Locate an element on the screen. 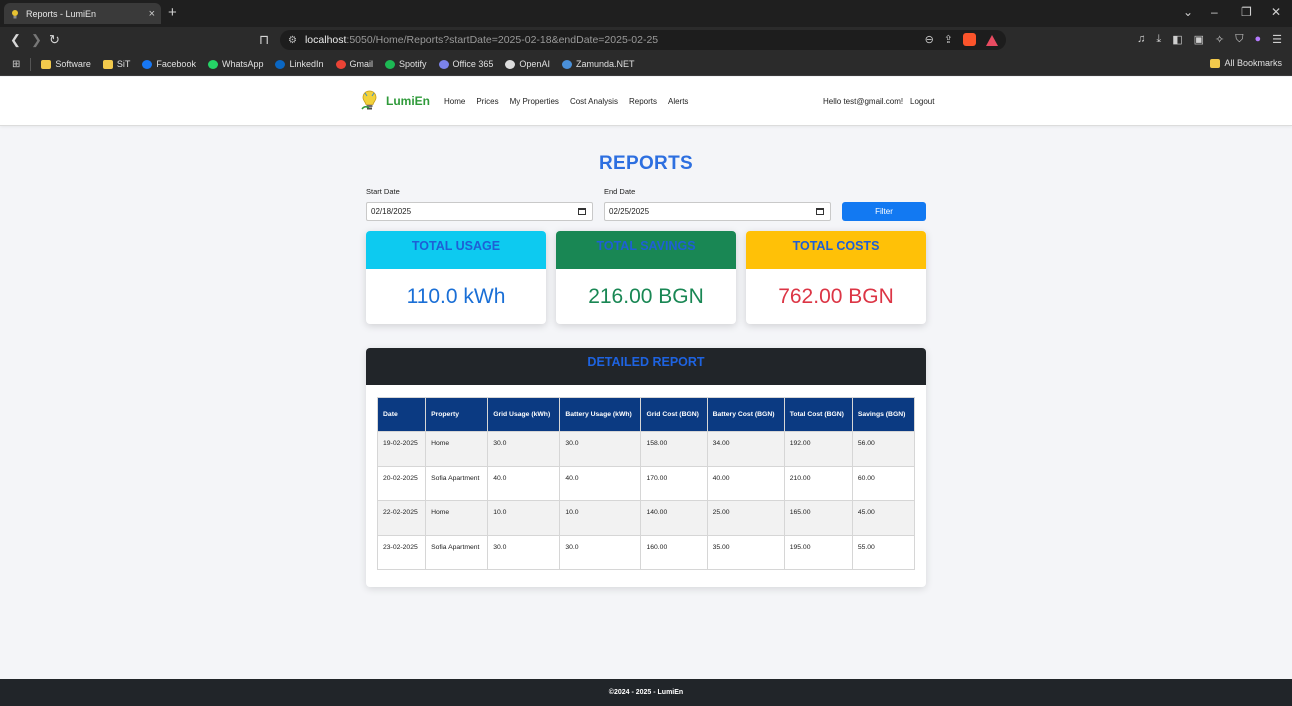 This screenshot has height=706, width=1292. new-tab-icon: + is located at coordinates (172, 12).